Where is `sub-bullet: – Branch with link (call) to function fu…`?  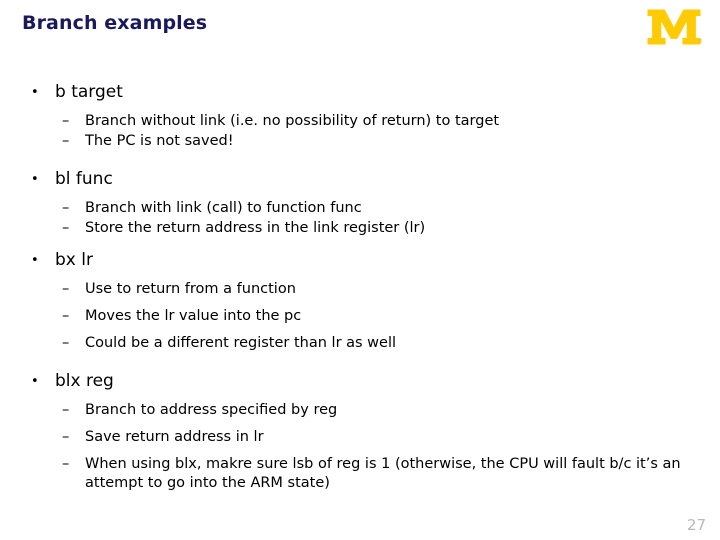 sub-bullet: – Branch with link (call) to function fu… is located at coordinates (360, 208).